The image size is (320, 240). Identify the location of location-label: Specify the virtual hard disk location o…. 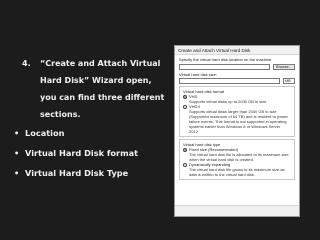
(226, 59).